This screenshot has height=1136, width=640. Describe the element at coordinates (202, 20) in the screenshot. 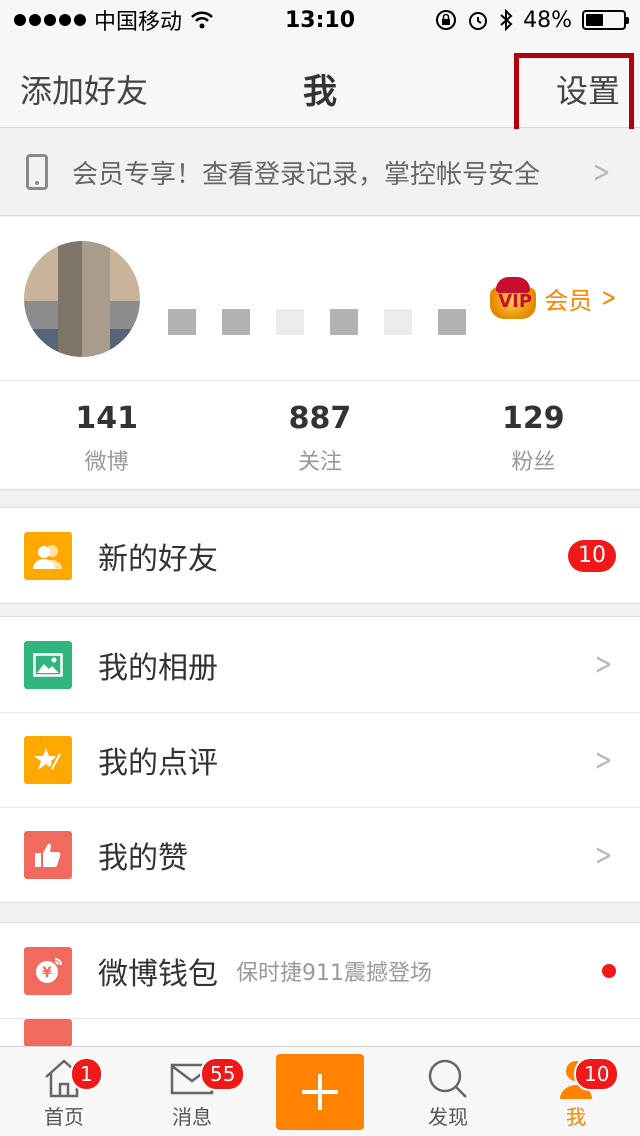

I see `wifi-icon` at that location.